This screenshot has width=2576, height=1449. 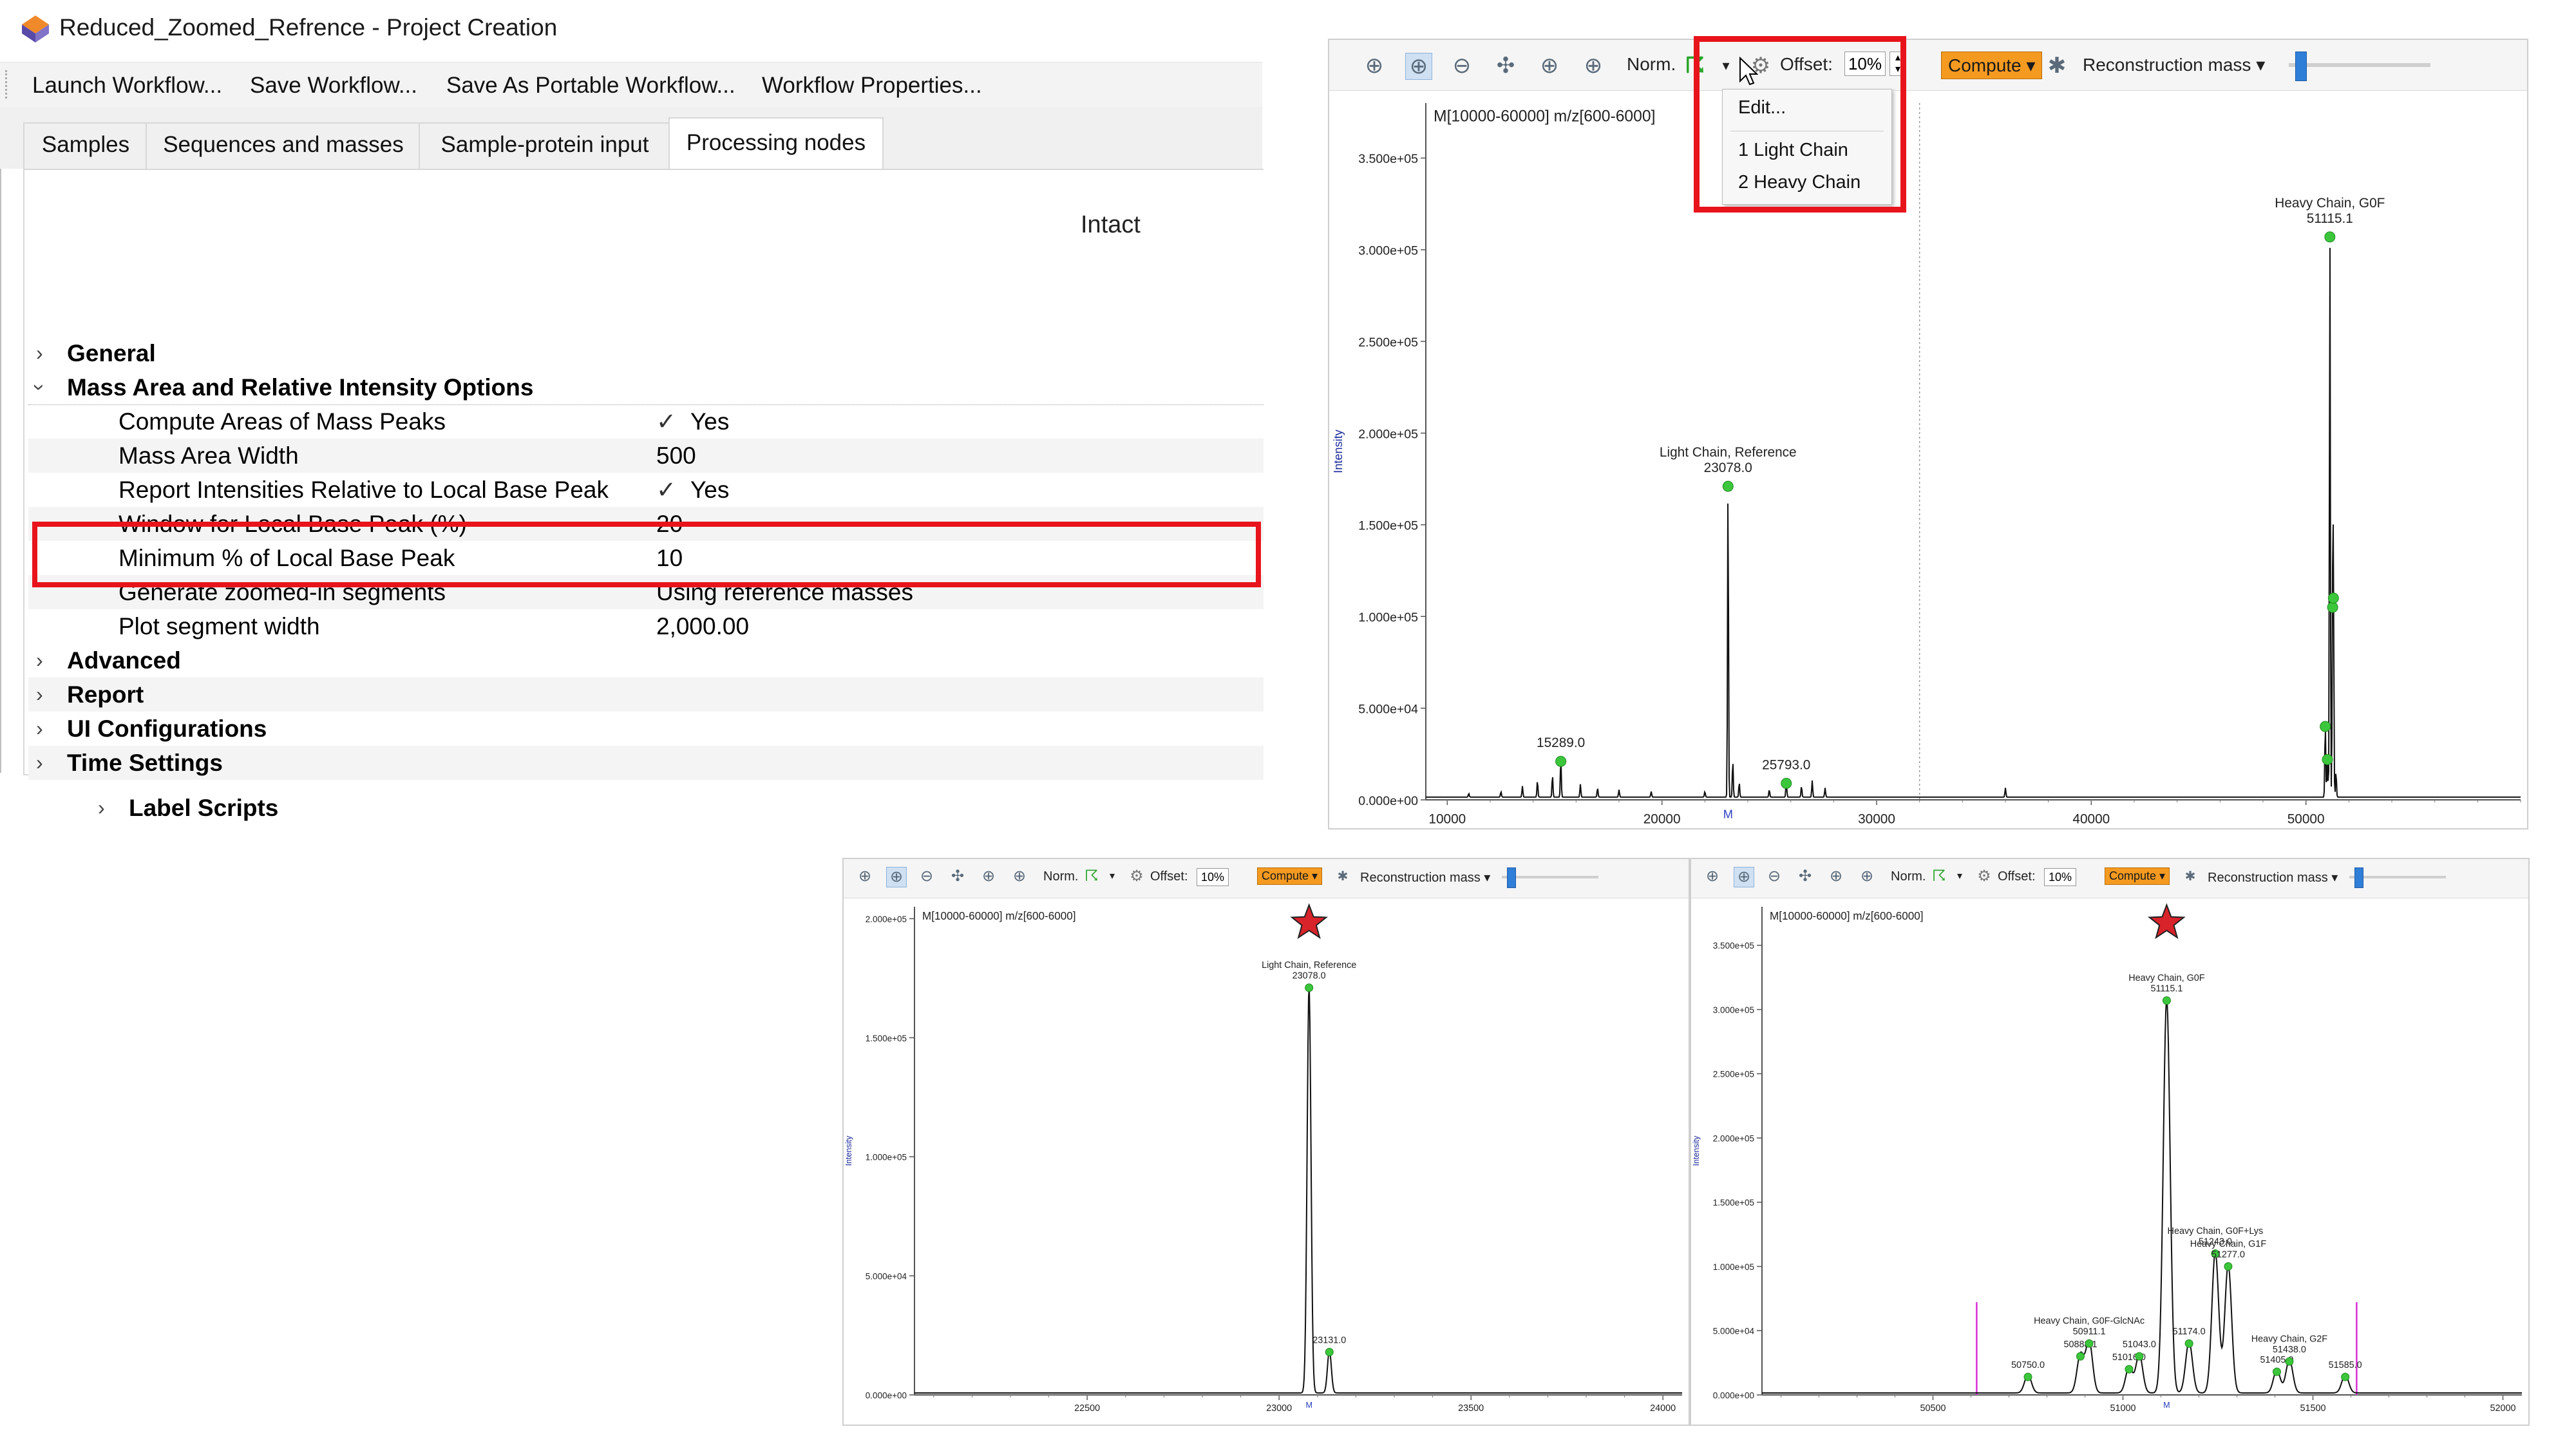 I want to click on option-value: 500, so click(x=676, y=456).